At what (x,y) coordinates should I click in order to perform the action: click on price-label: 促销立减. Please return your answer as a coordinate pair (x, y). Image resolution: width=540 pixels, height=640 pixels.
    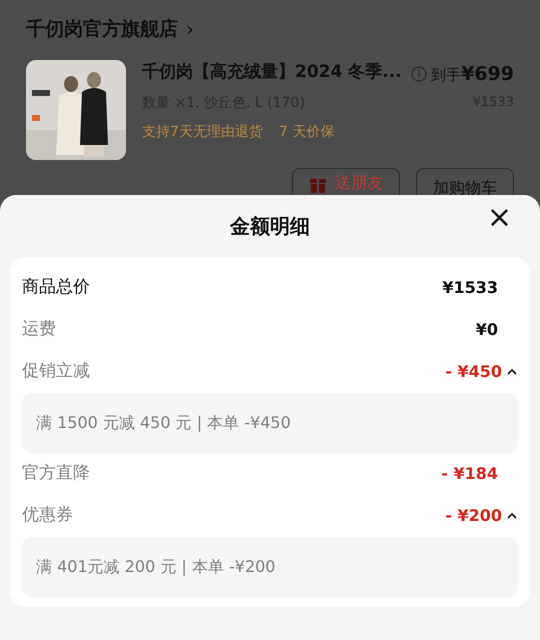
    Looking at the image, I should click on (56, 372).